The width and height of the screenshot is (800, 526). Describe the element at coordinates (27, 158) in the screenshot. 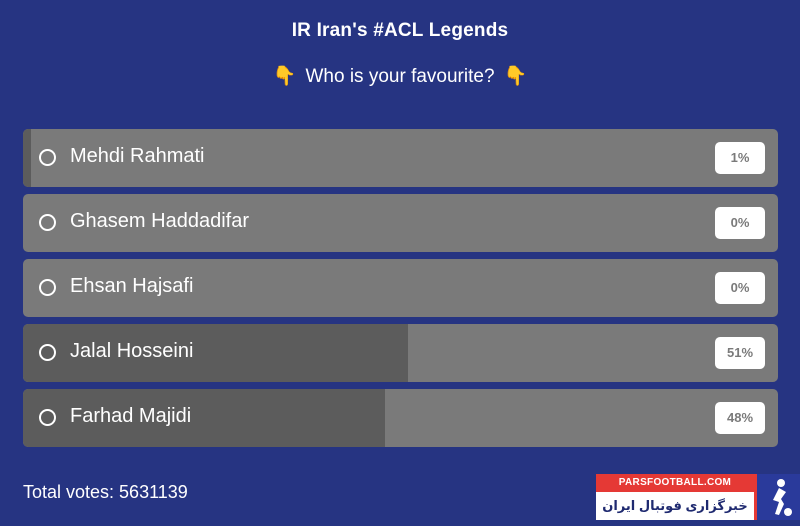

I see `vote-share-fill` at that location.